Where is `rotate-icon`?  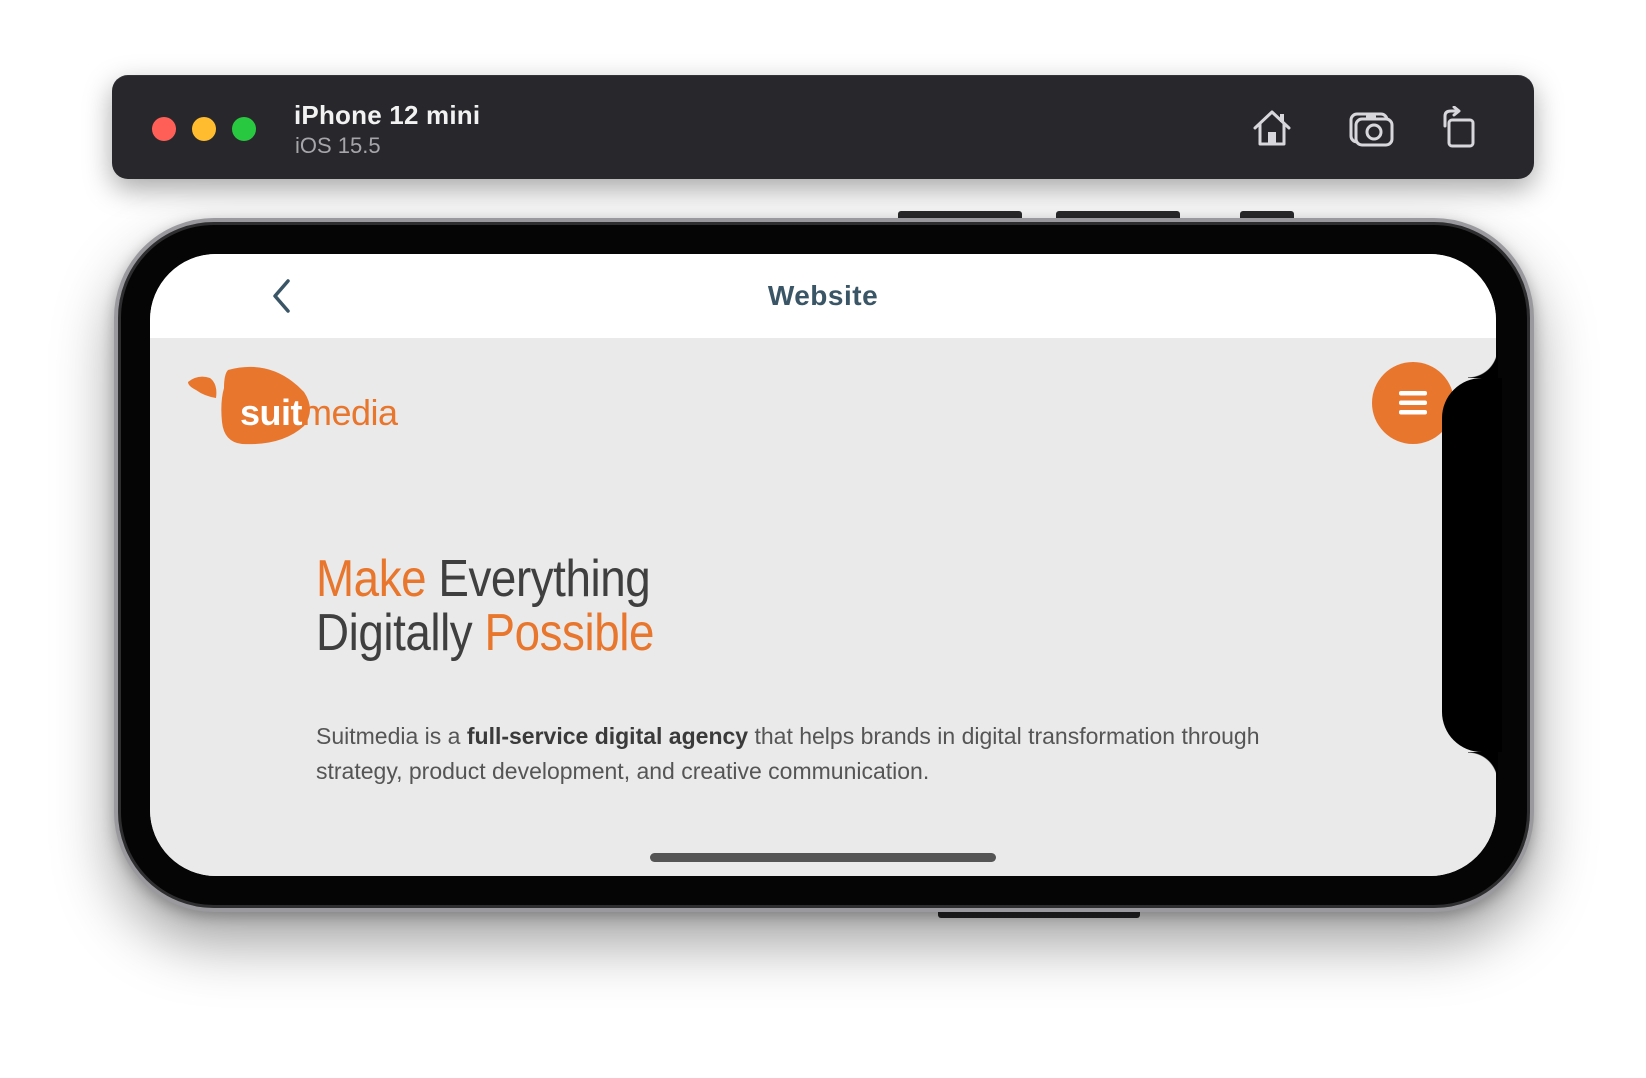 rotate-icon is located at coordinates (1459, 127).